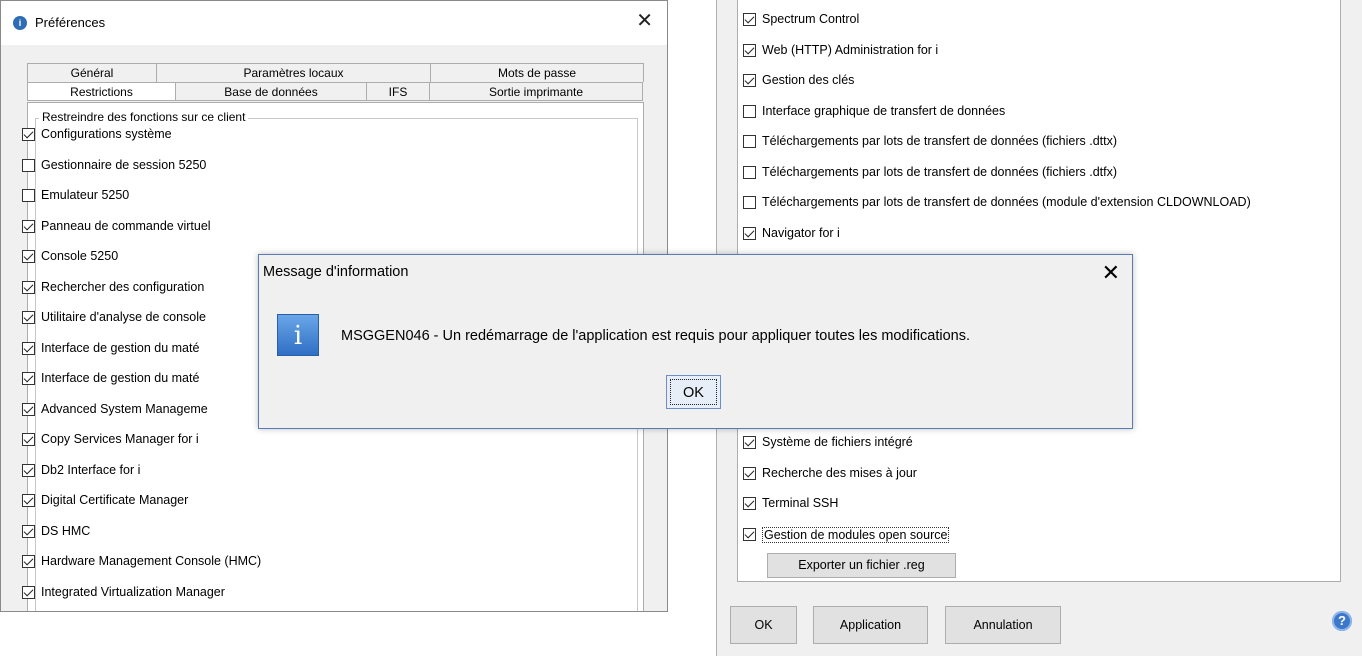 This screenshot has height=656, width=1362. I want to click on window-title: Préférences, so click(70, 22).